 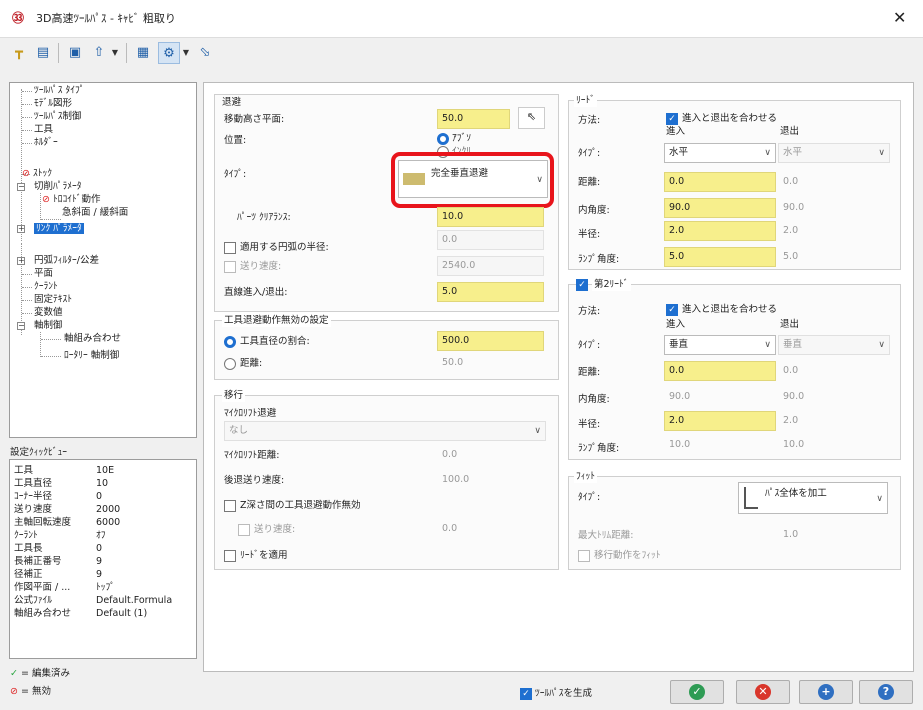 I want to click on lead-angle-in-field: 90.0, so click(x=720, y=208).